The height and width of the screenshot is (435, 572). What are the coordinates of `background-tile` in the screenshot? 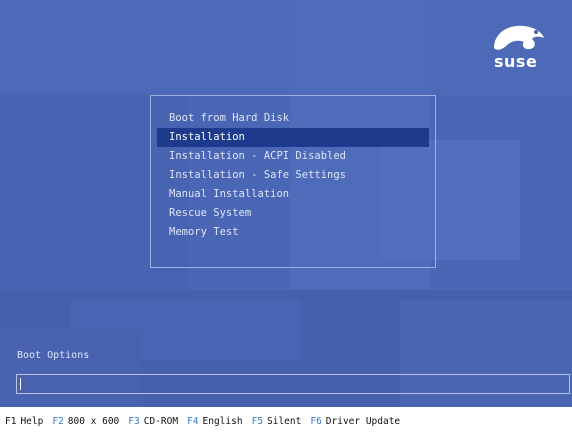 It's located at (70, 368).